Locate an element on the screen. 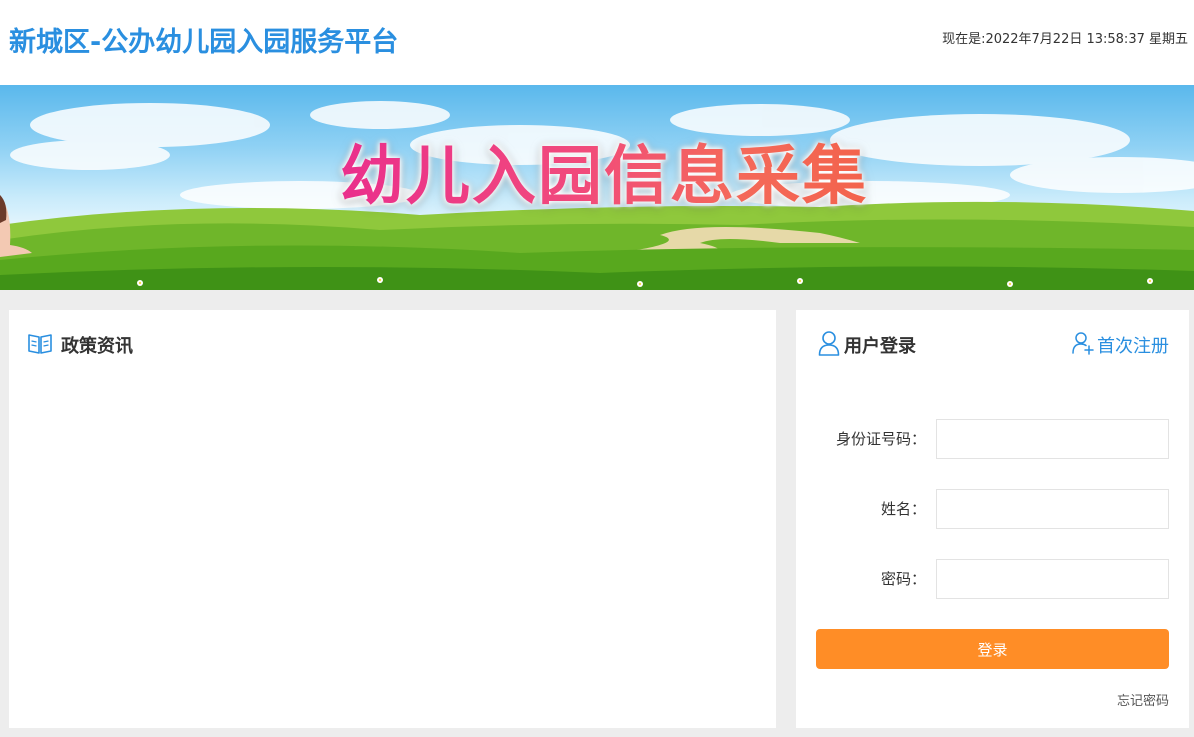 This screenshot has width=1194, height=737. password-row: 密码： is located at coordinates (992, 579).